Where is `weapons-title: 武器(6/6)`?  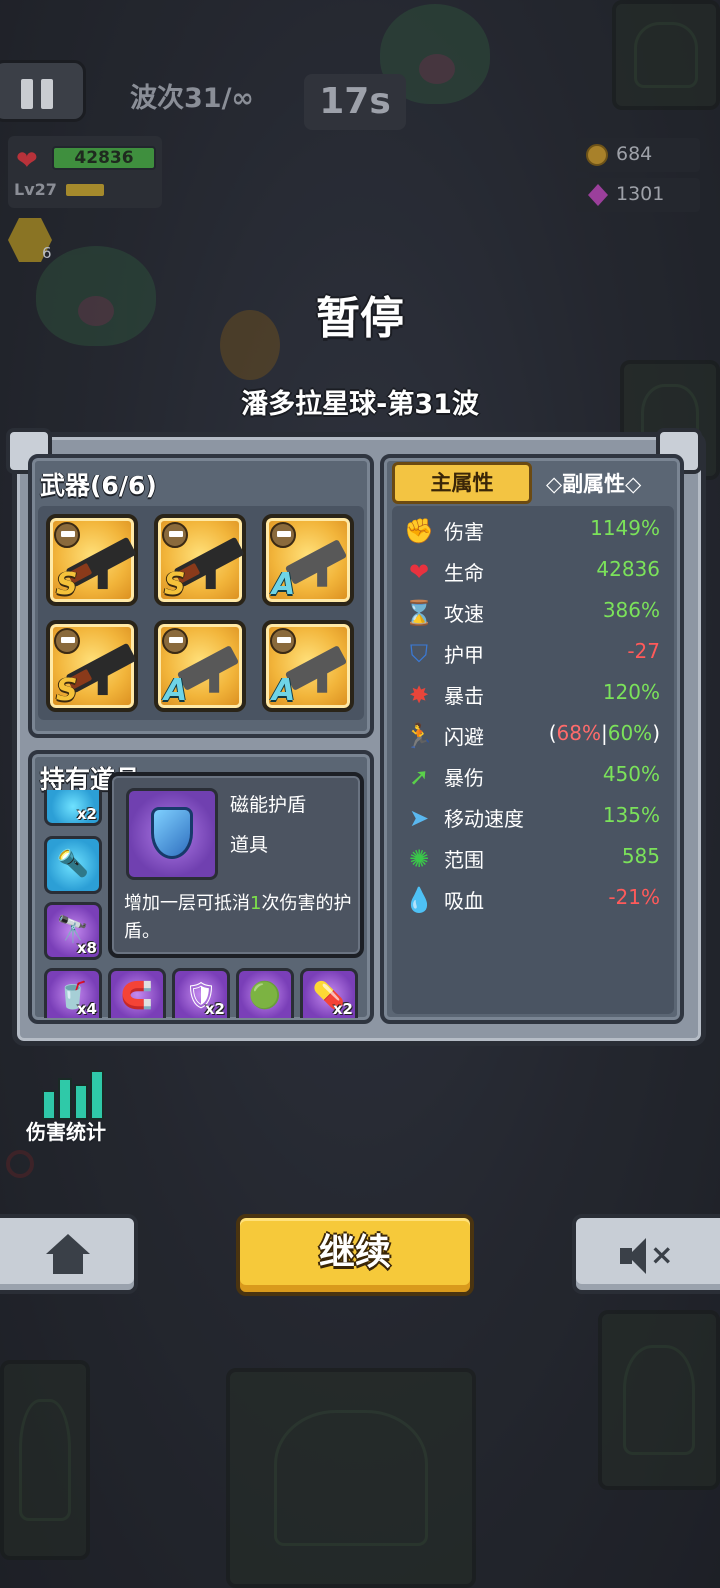 weapons-title: 武器(6/6) is located at coordinates (98, 485).